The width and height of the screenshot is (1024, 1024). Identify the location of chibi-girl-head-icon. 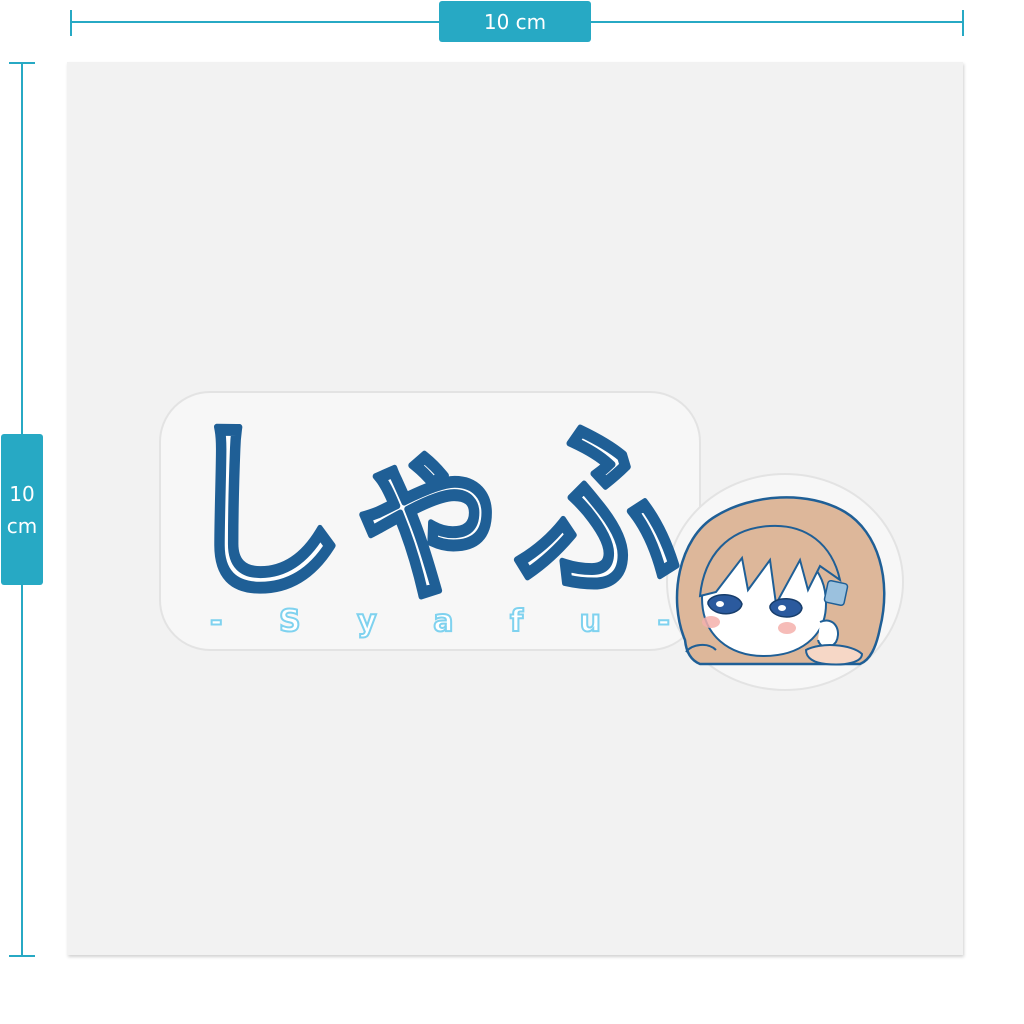
(780, 581).